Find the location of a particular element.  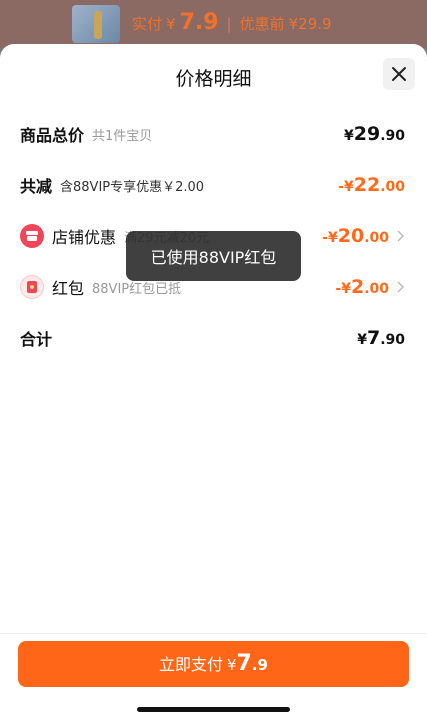

row-amount: -¥ 22 .00 is located at coordinates (371, 185).